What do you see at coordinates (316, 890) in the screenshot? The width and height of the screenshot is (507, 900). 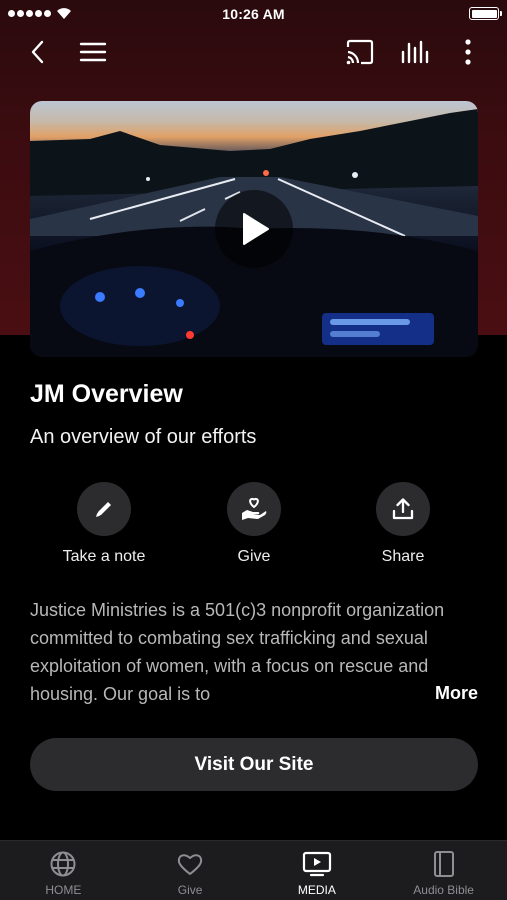 I see `tab-media-label: MEDIA` at bounding box center [316, 890].